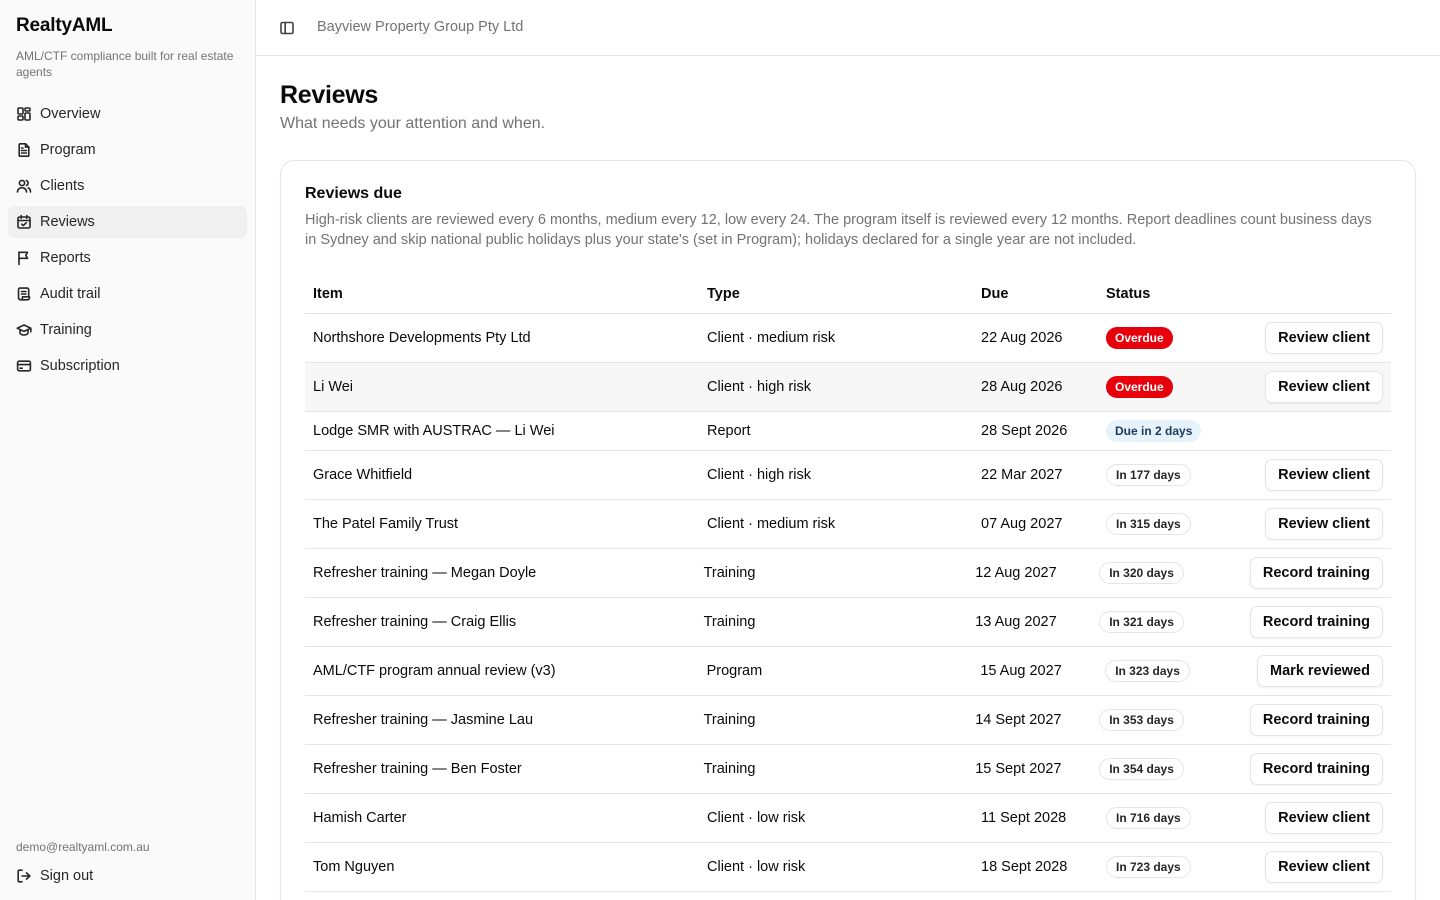  I want to click on sidebar-toggle-button, so click(287, 28).